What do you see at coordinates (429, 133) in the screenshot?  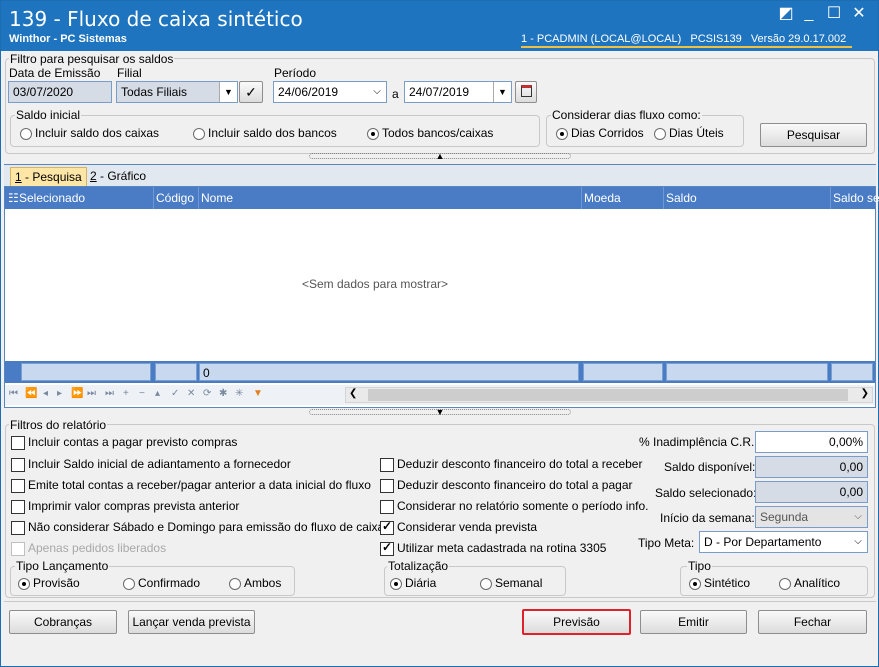 I see `radio-all-banks-cash: Todos bancos/caixas` at bounding box center [429, 133].